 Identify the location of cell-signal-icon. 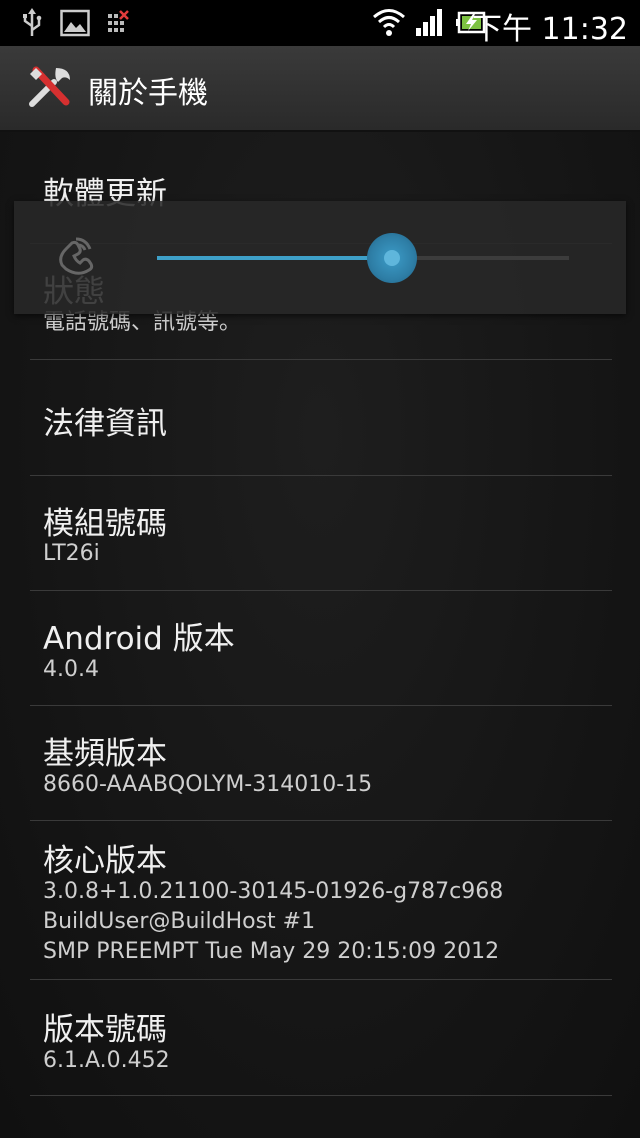
(430, 24).